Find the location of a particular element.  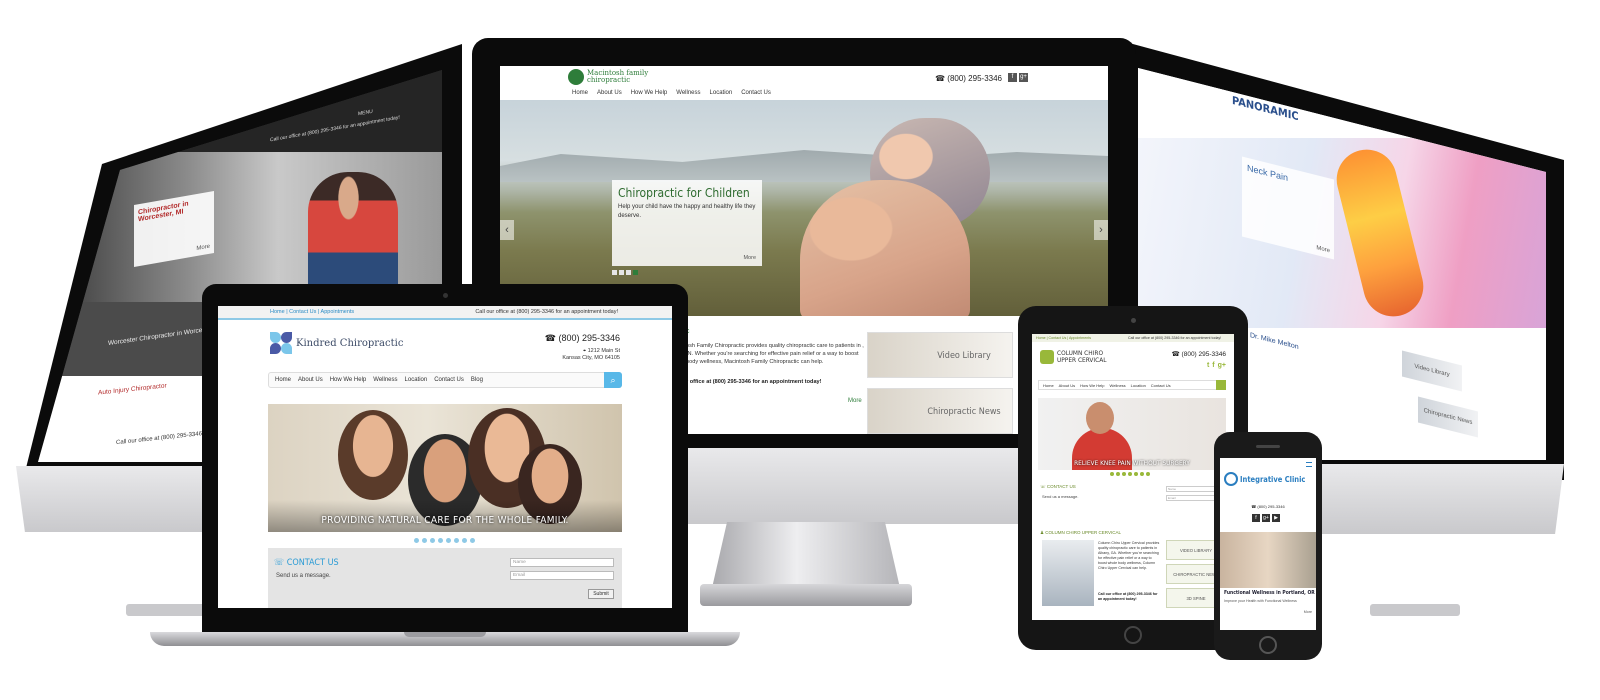

laptop-site-logo-text: Kindred Chiropractic is located at coordinates (350, 343).